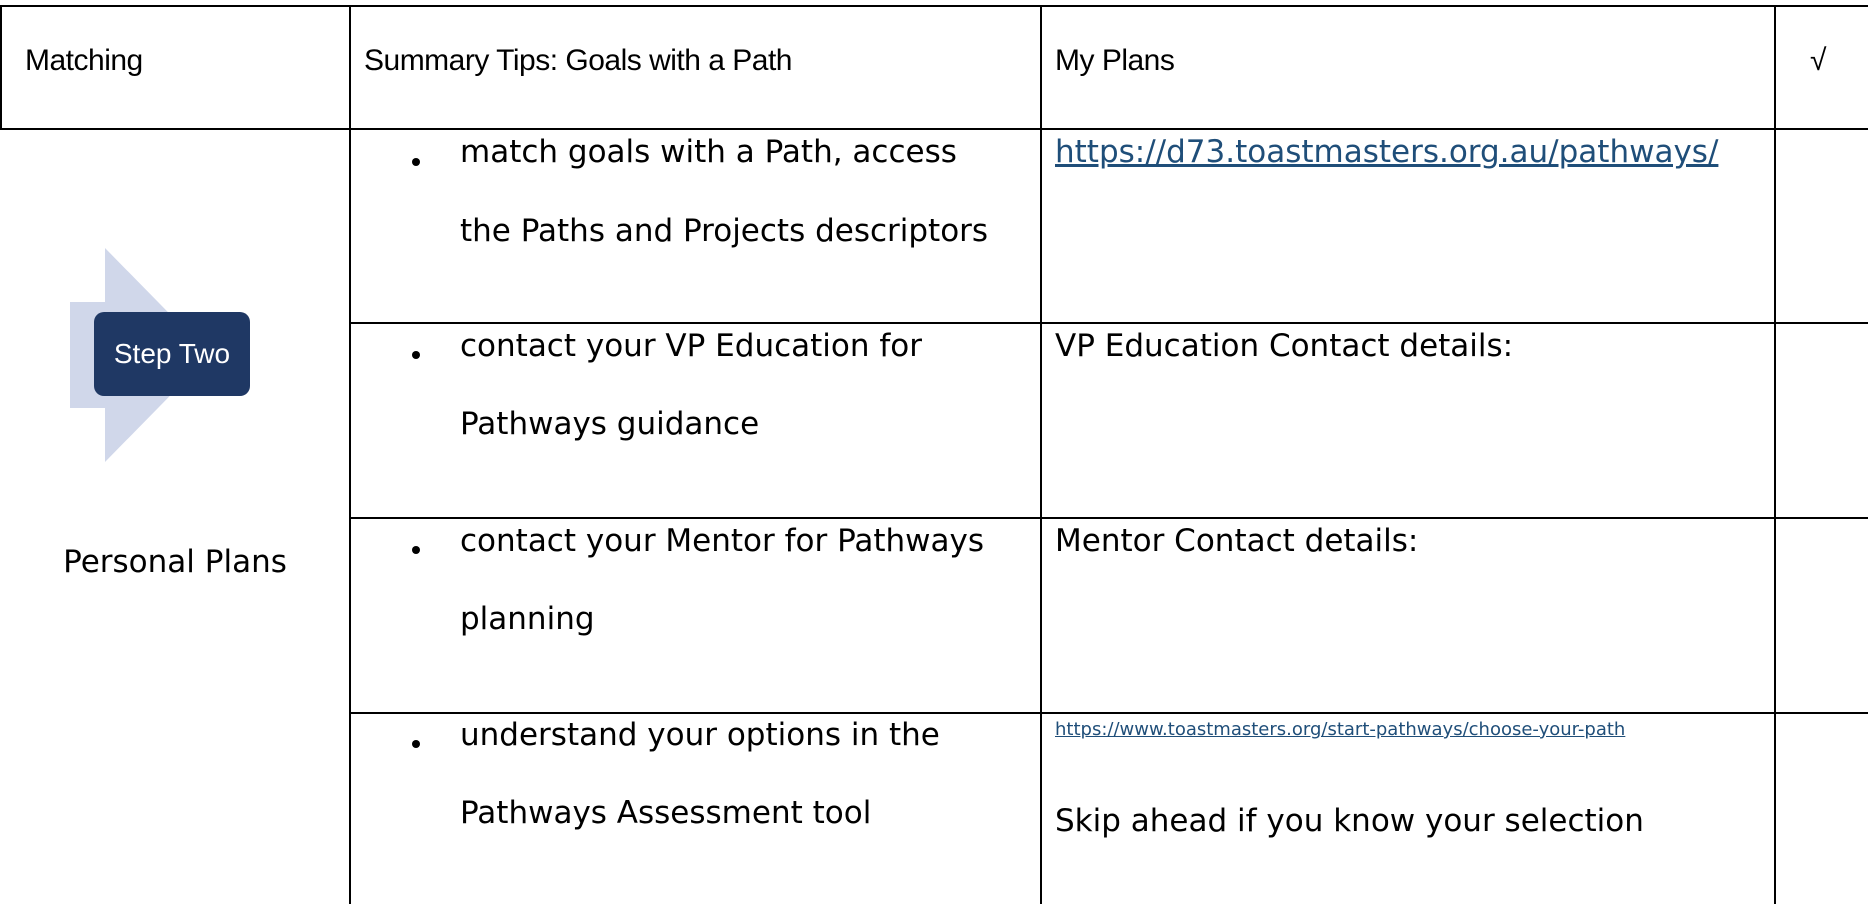 The width and height of the screenshot is (1868, 904). Describe the element at coordinates (578, 60) in the screenshot. I see `header-summary-tips: Summary Tips: Goals with a Path` at that location.